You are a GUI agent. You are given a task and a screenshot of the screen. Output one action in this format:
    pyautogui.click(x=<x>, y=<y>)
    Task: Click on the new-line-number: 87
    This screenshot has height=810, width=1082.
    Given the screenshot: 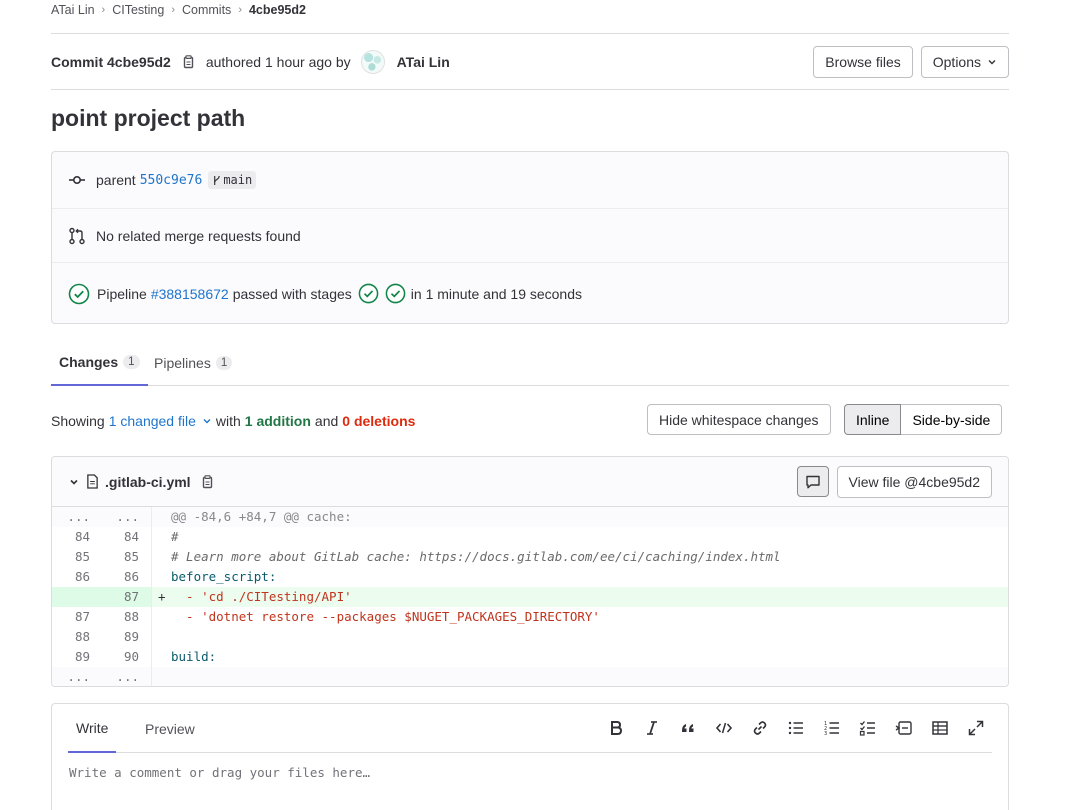 What is the action you would take?
    pyautogui.click(x=127, y=597)
    